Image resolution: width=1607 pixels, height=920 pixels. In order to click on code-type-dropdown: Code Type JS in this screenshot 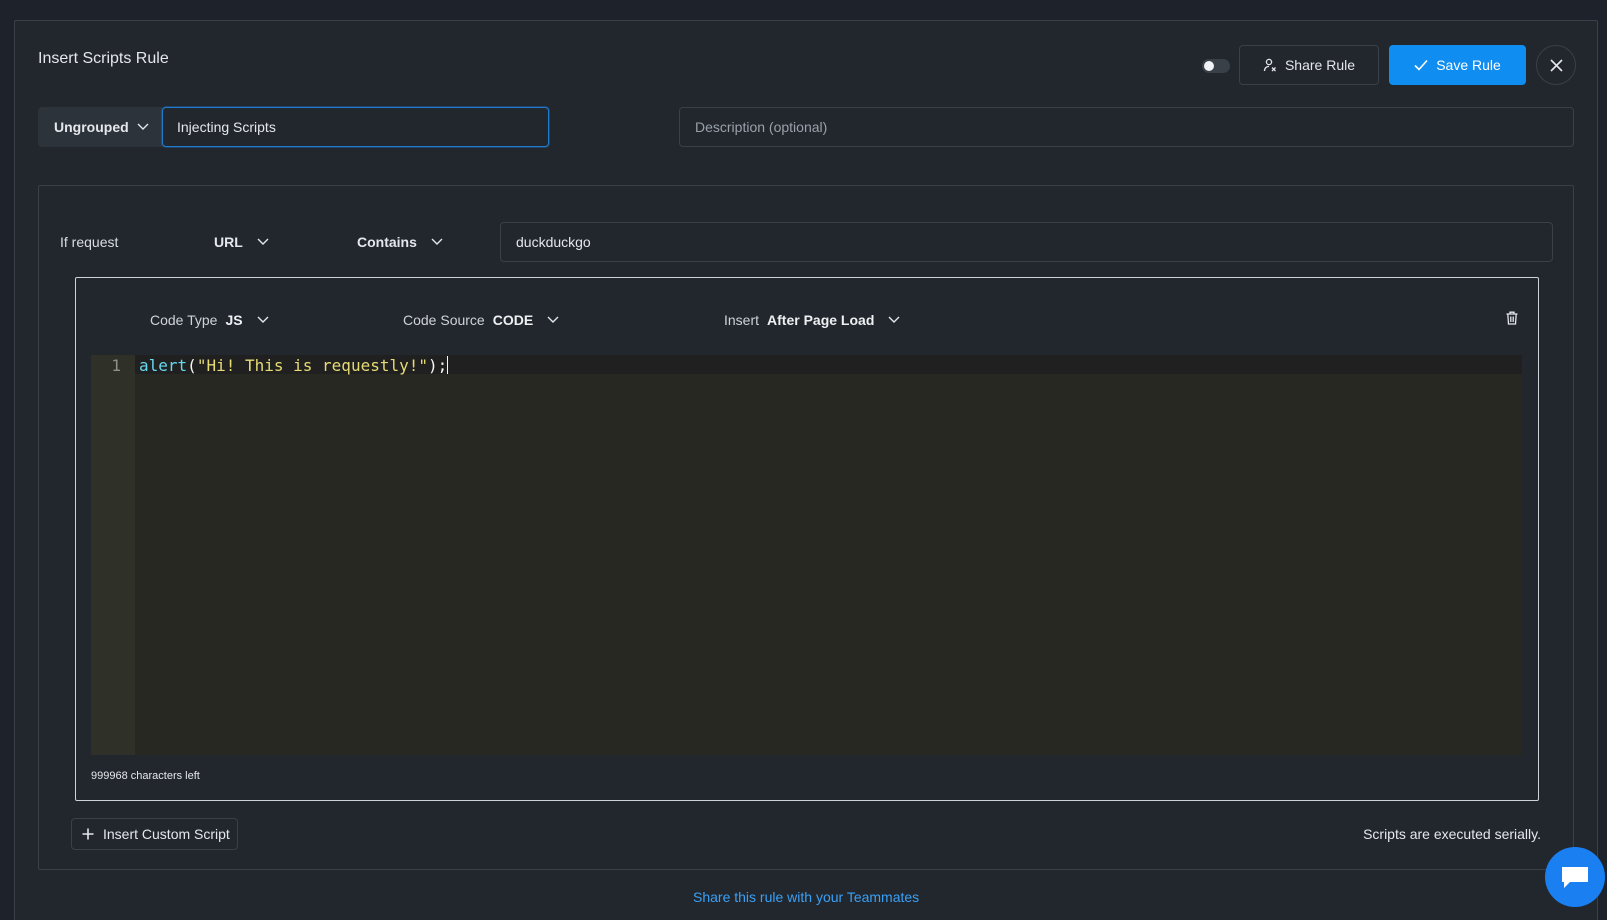, I will do `click(209, 320)`.